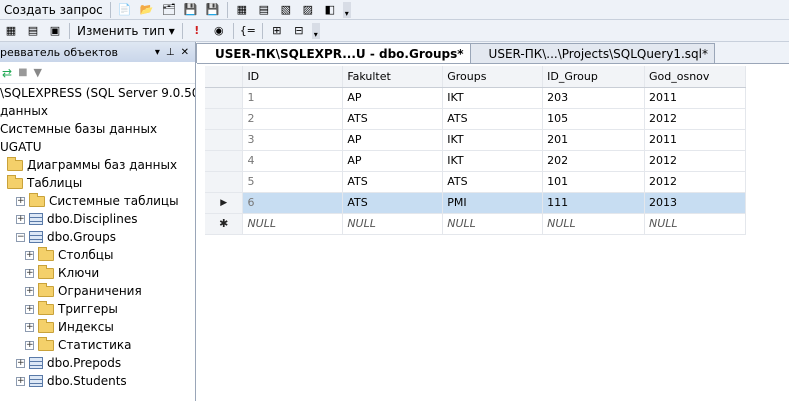 The image size is (789, 401). I want to click on tree-node: + dbo.Students, so click(97, 381).